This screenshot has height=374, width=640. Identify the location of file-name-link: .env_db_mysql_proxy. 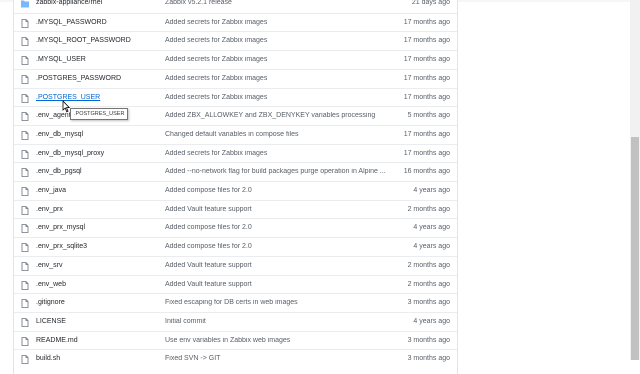
(70, 153).